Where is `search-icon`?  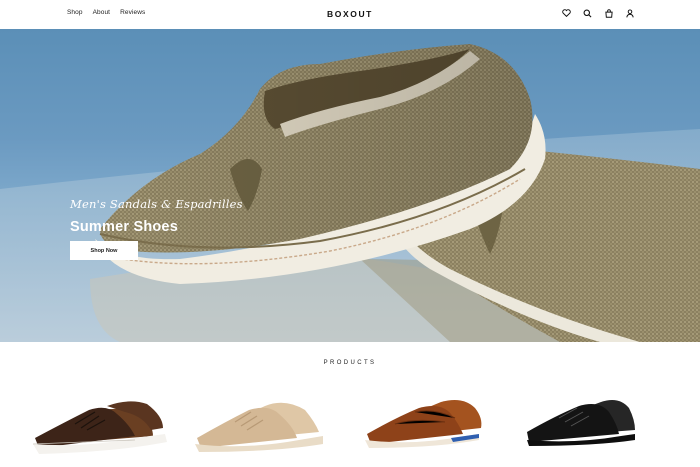 search-icon is located at coordinates (587, 13).